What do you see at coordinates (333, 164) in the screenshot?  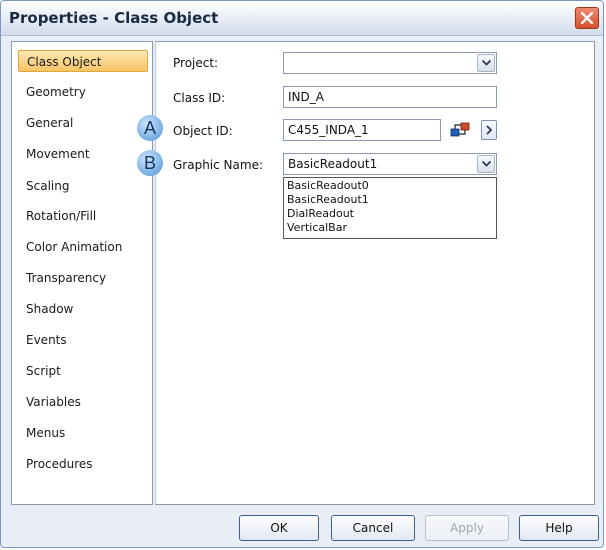 I see `graphic-name-value: BasicReadout1` at bounding box center [333, 164].